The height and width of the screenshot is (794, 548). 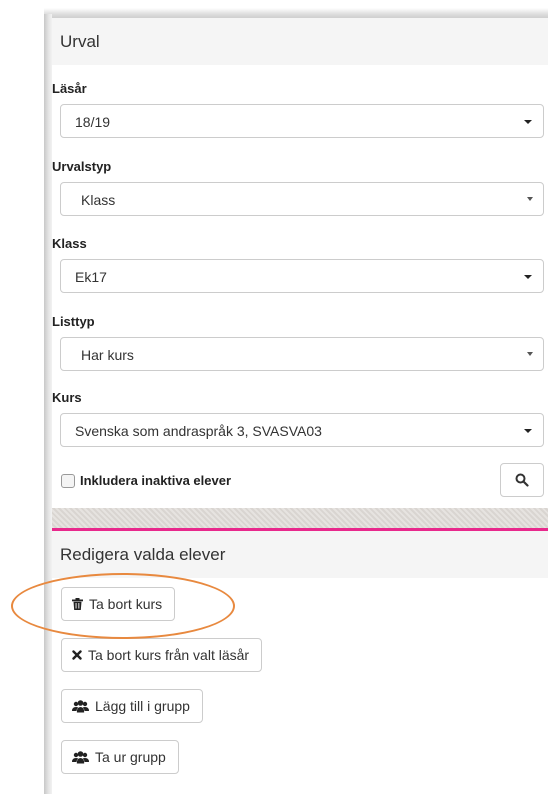 I want to click on close-icon, so click(x=77, y=655).